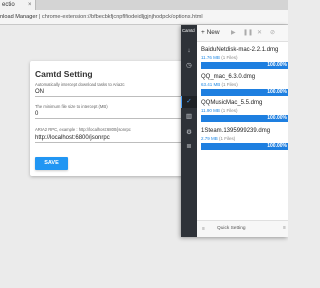 This screenshot has height=288, width=320. What do you see at coordinates (71, 106) in the screenshot?
I see `min-size-label: The minimum file size to intercept (MB)` at bounding box center [71, 106].